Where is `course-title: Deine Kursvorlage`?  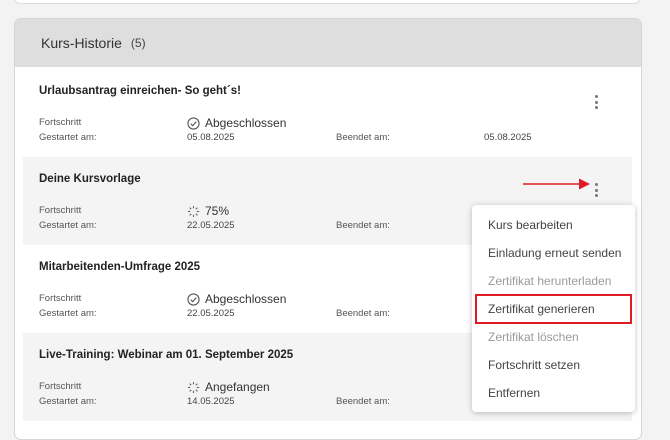 course-title: Deine Kursvorlage is located at coordinates (90, 179).